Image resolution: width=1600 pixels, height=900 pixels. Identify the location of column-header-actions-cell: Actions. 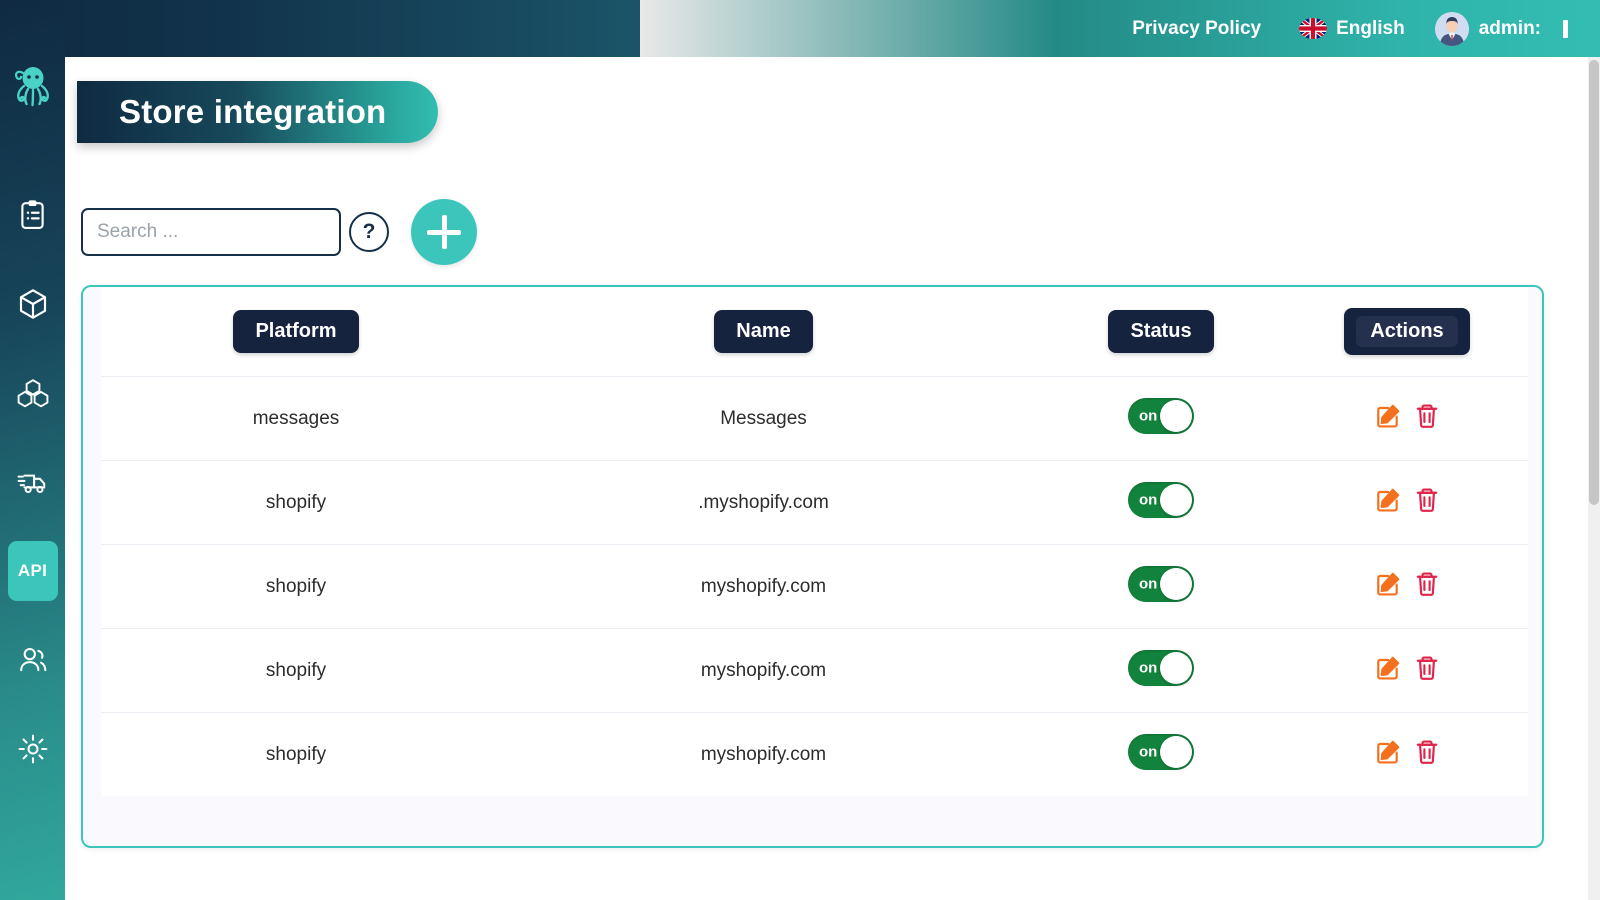
(1407, 331).